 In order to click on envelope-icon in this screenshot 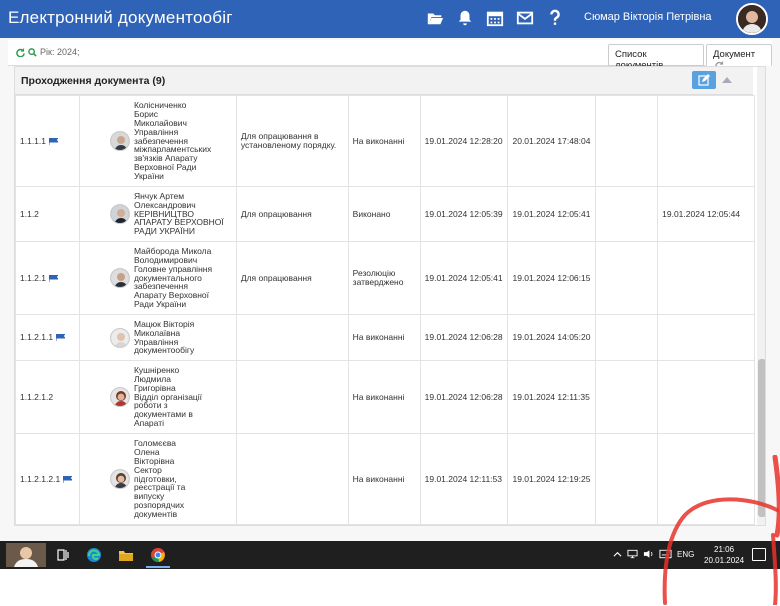, I will do `click(525, 18)`.